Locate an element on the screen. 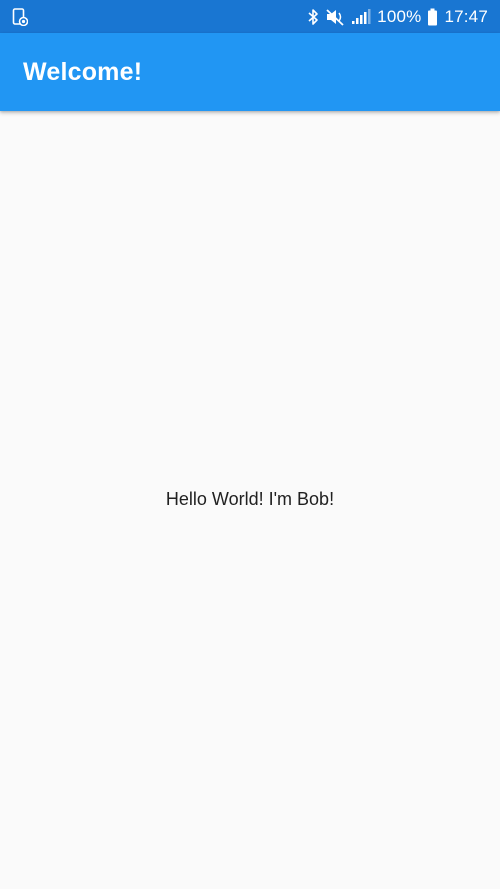 This screenshot has width=500, height=889. app-bar-title: Welcome! is located at coordinates (83, 71).